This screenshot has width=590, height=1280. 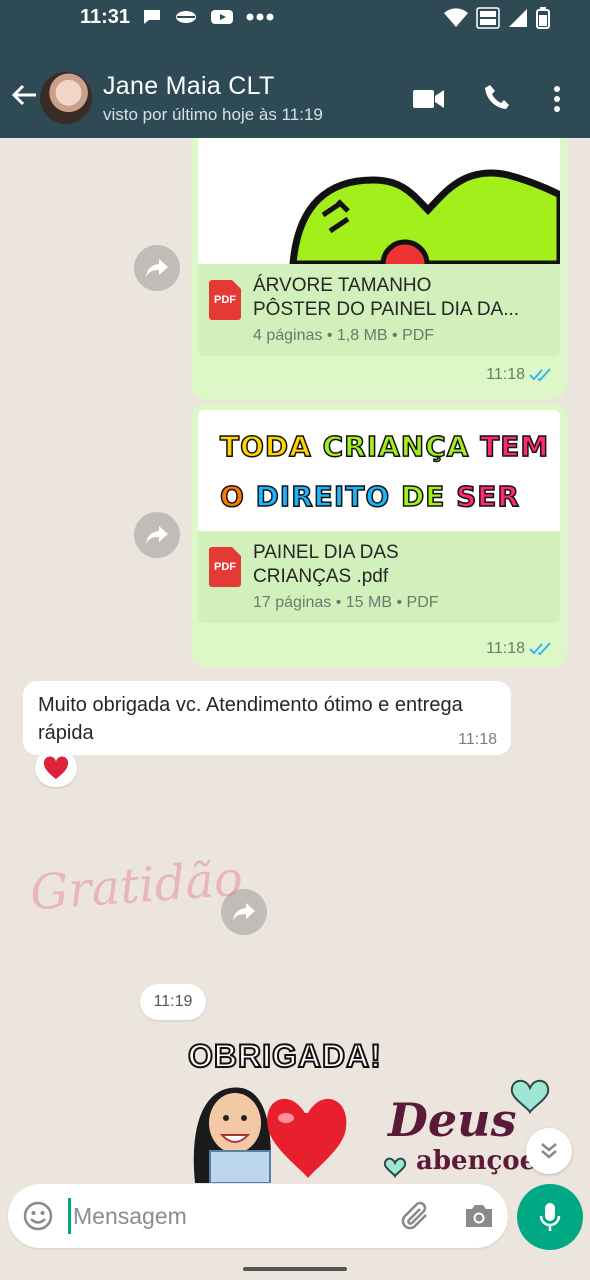 What do you see at coordinates (416, 1216) in the screenshot?
I see `attach-icon` at bounding box center [416, 1216].